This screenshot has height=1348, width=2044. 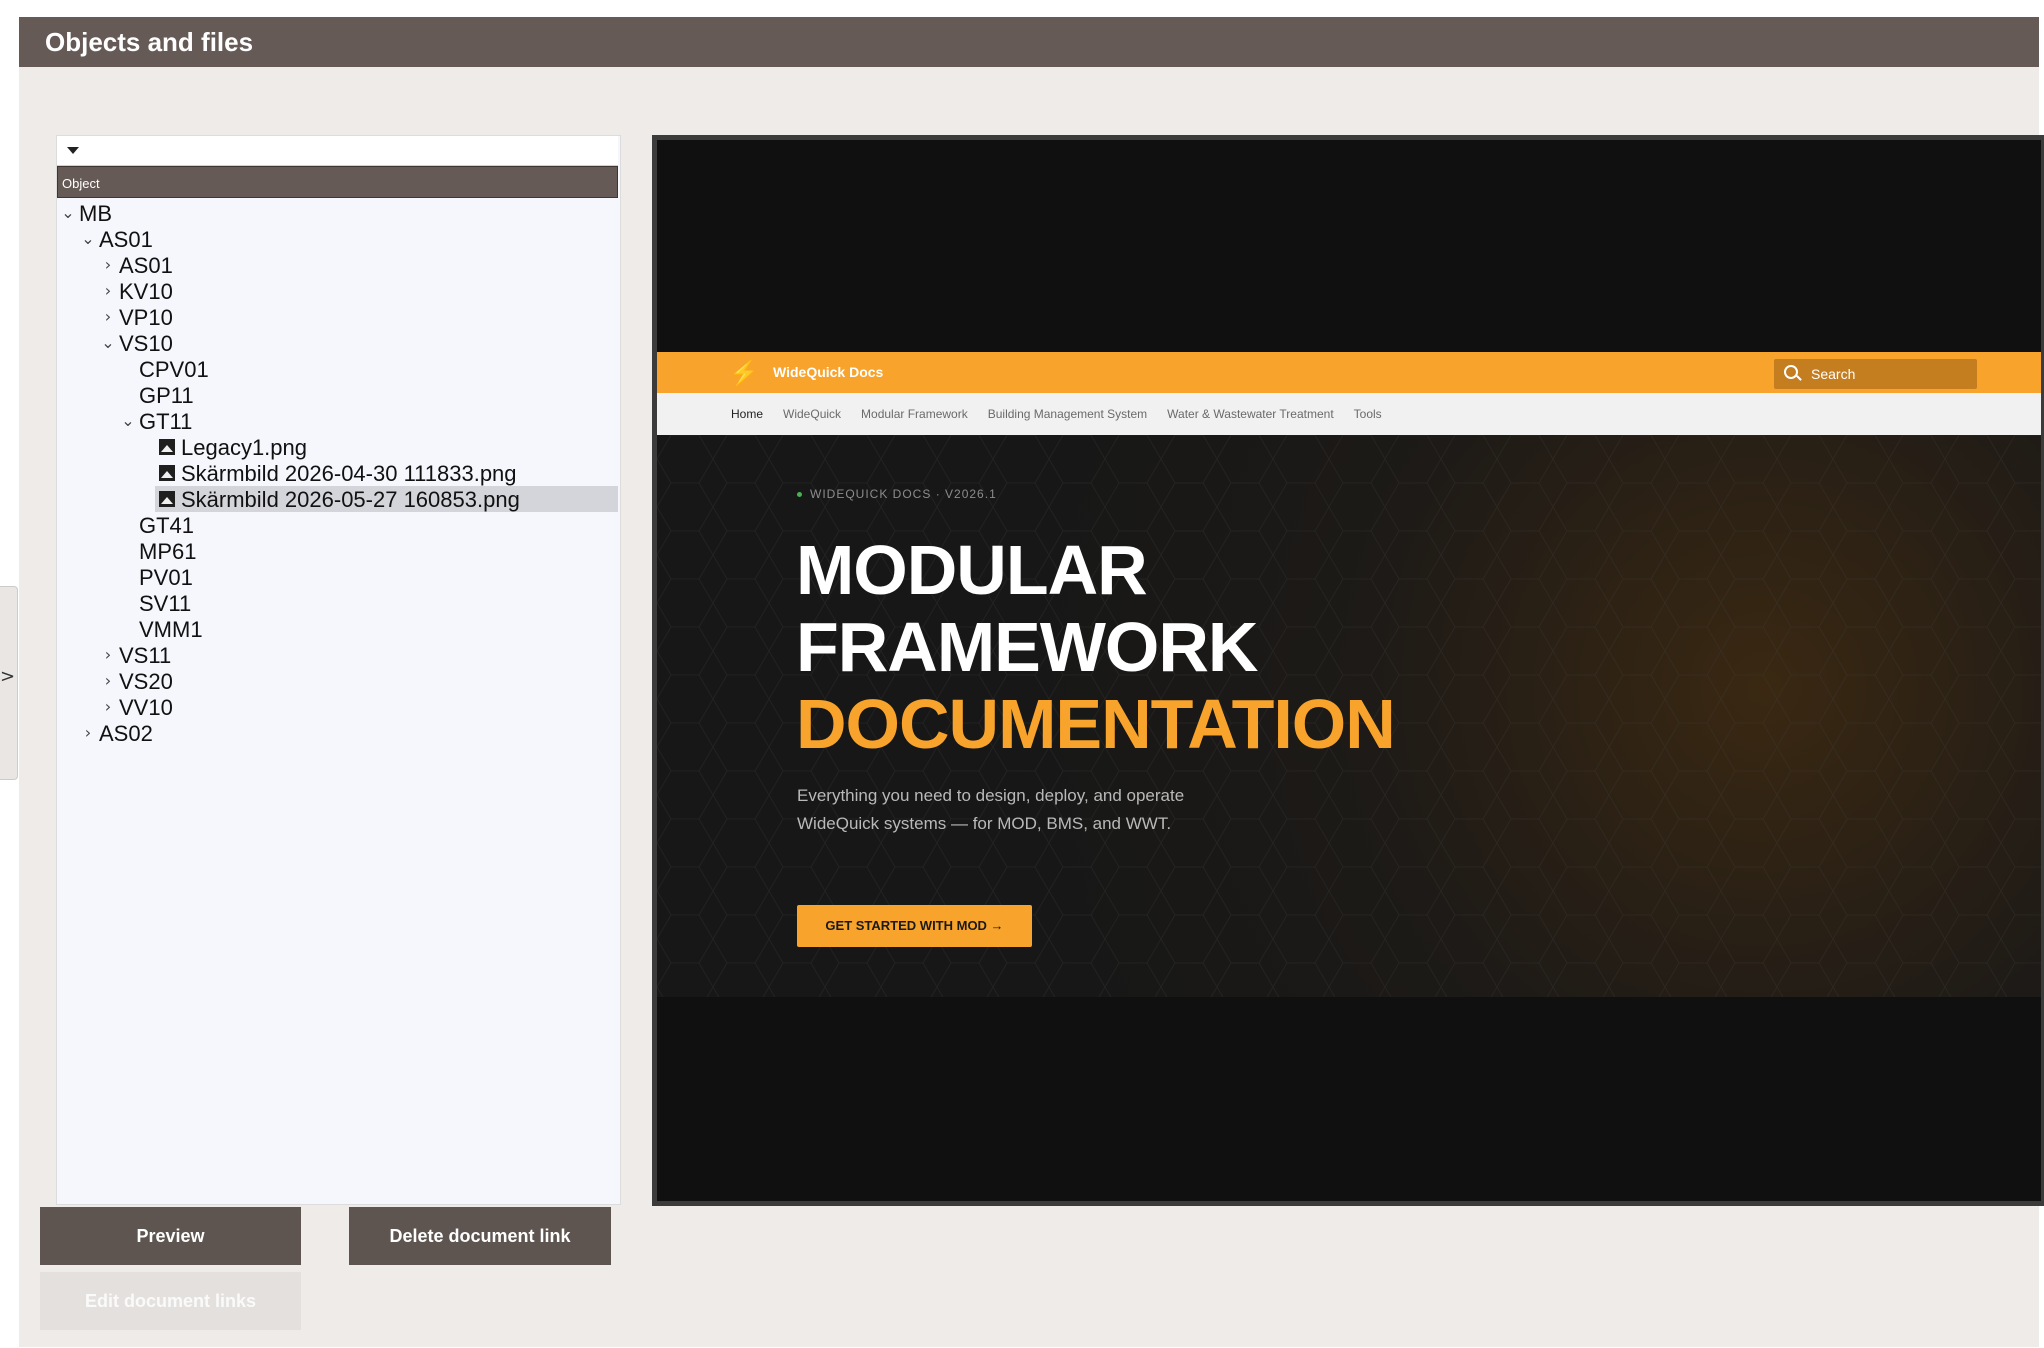 I want to click on tree-node-label: PV01, so click(x=166, y=577).